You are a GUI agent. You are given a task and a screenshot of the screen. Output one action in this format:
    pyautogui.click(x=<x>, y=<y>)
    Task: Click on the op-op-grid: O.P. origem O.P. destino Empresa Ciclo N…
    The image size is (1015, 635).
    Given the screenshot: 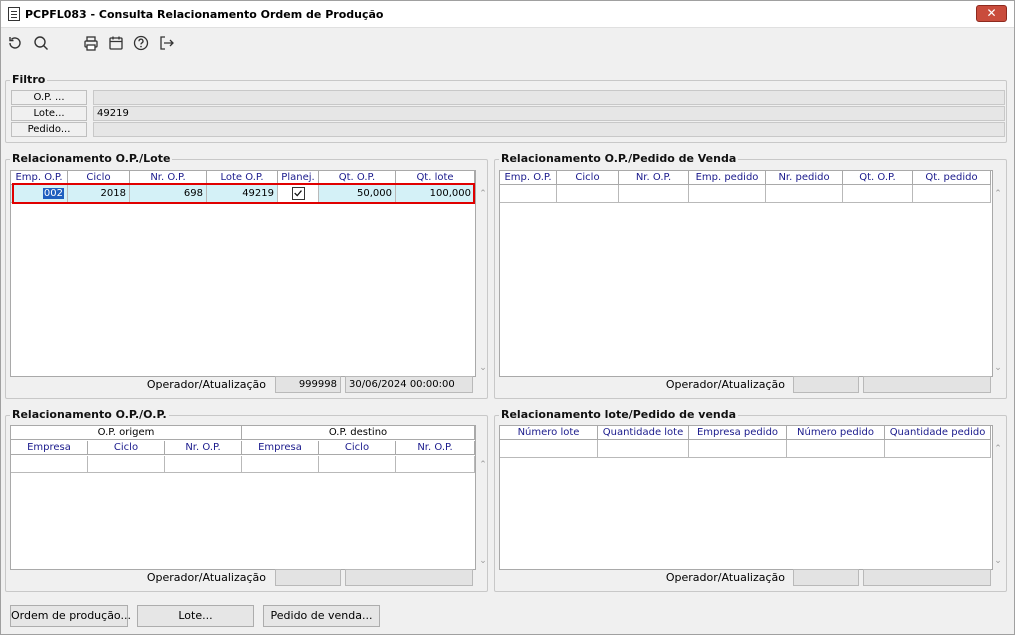 What is the action you would take?
    pyautogui.click(x=248, y=497)
    